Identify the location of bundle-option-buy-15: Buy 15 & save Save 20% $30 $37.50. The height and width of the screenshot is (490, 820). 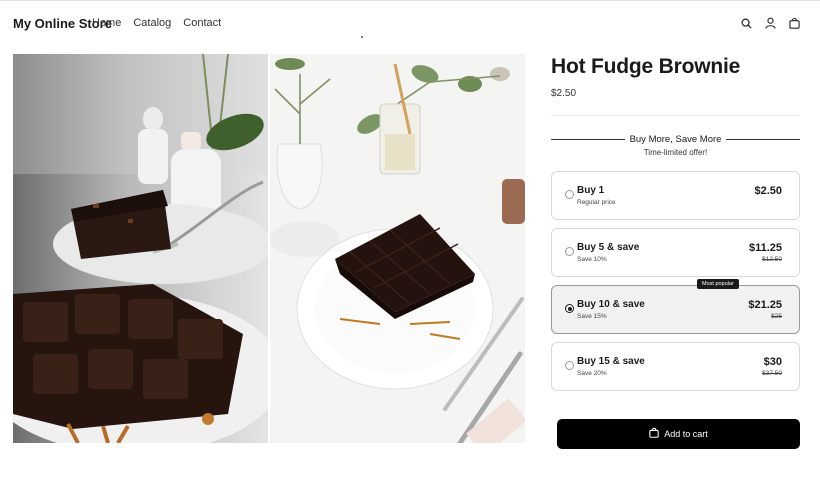
(675, 366).